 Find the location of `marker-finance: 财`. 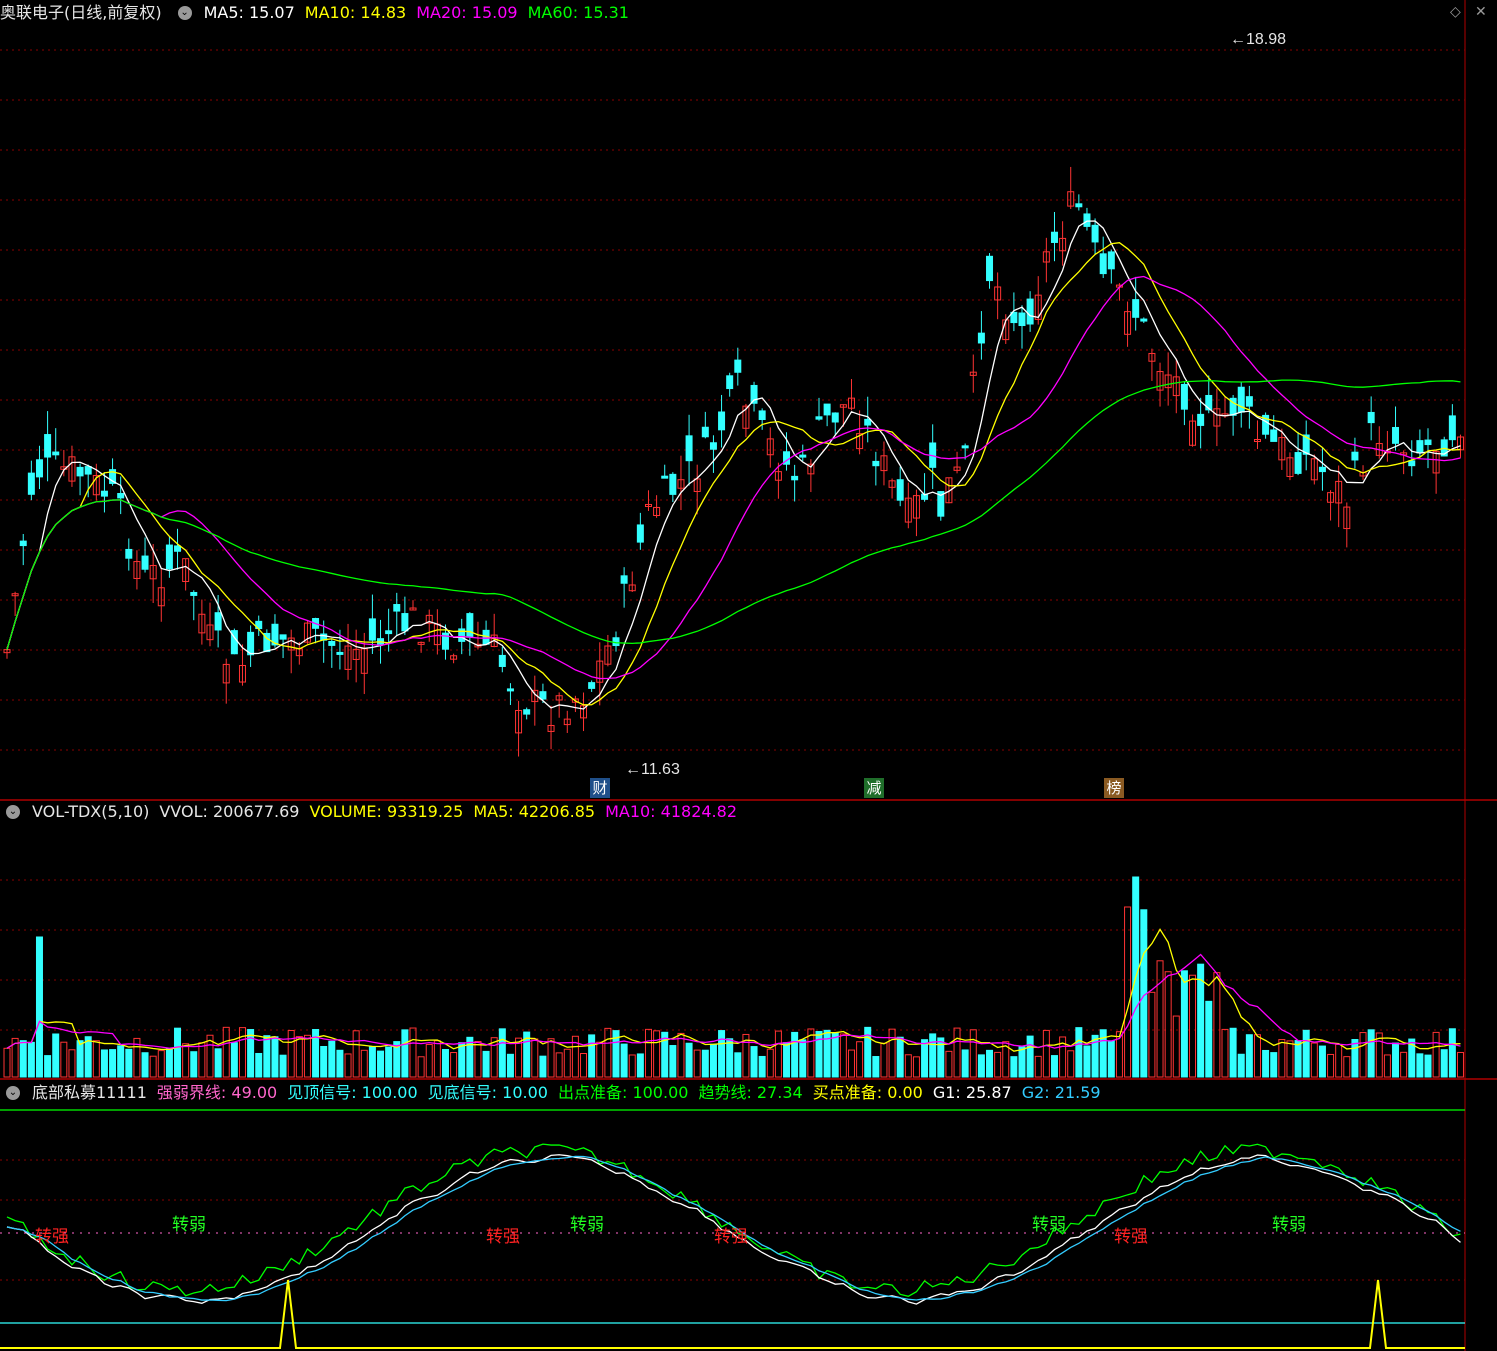

marker-finance: 财 is located at coordinates (600, 788).